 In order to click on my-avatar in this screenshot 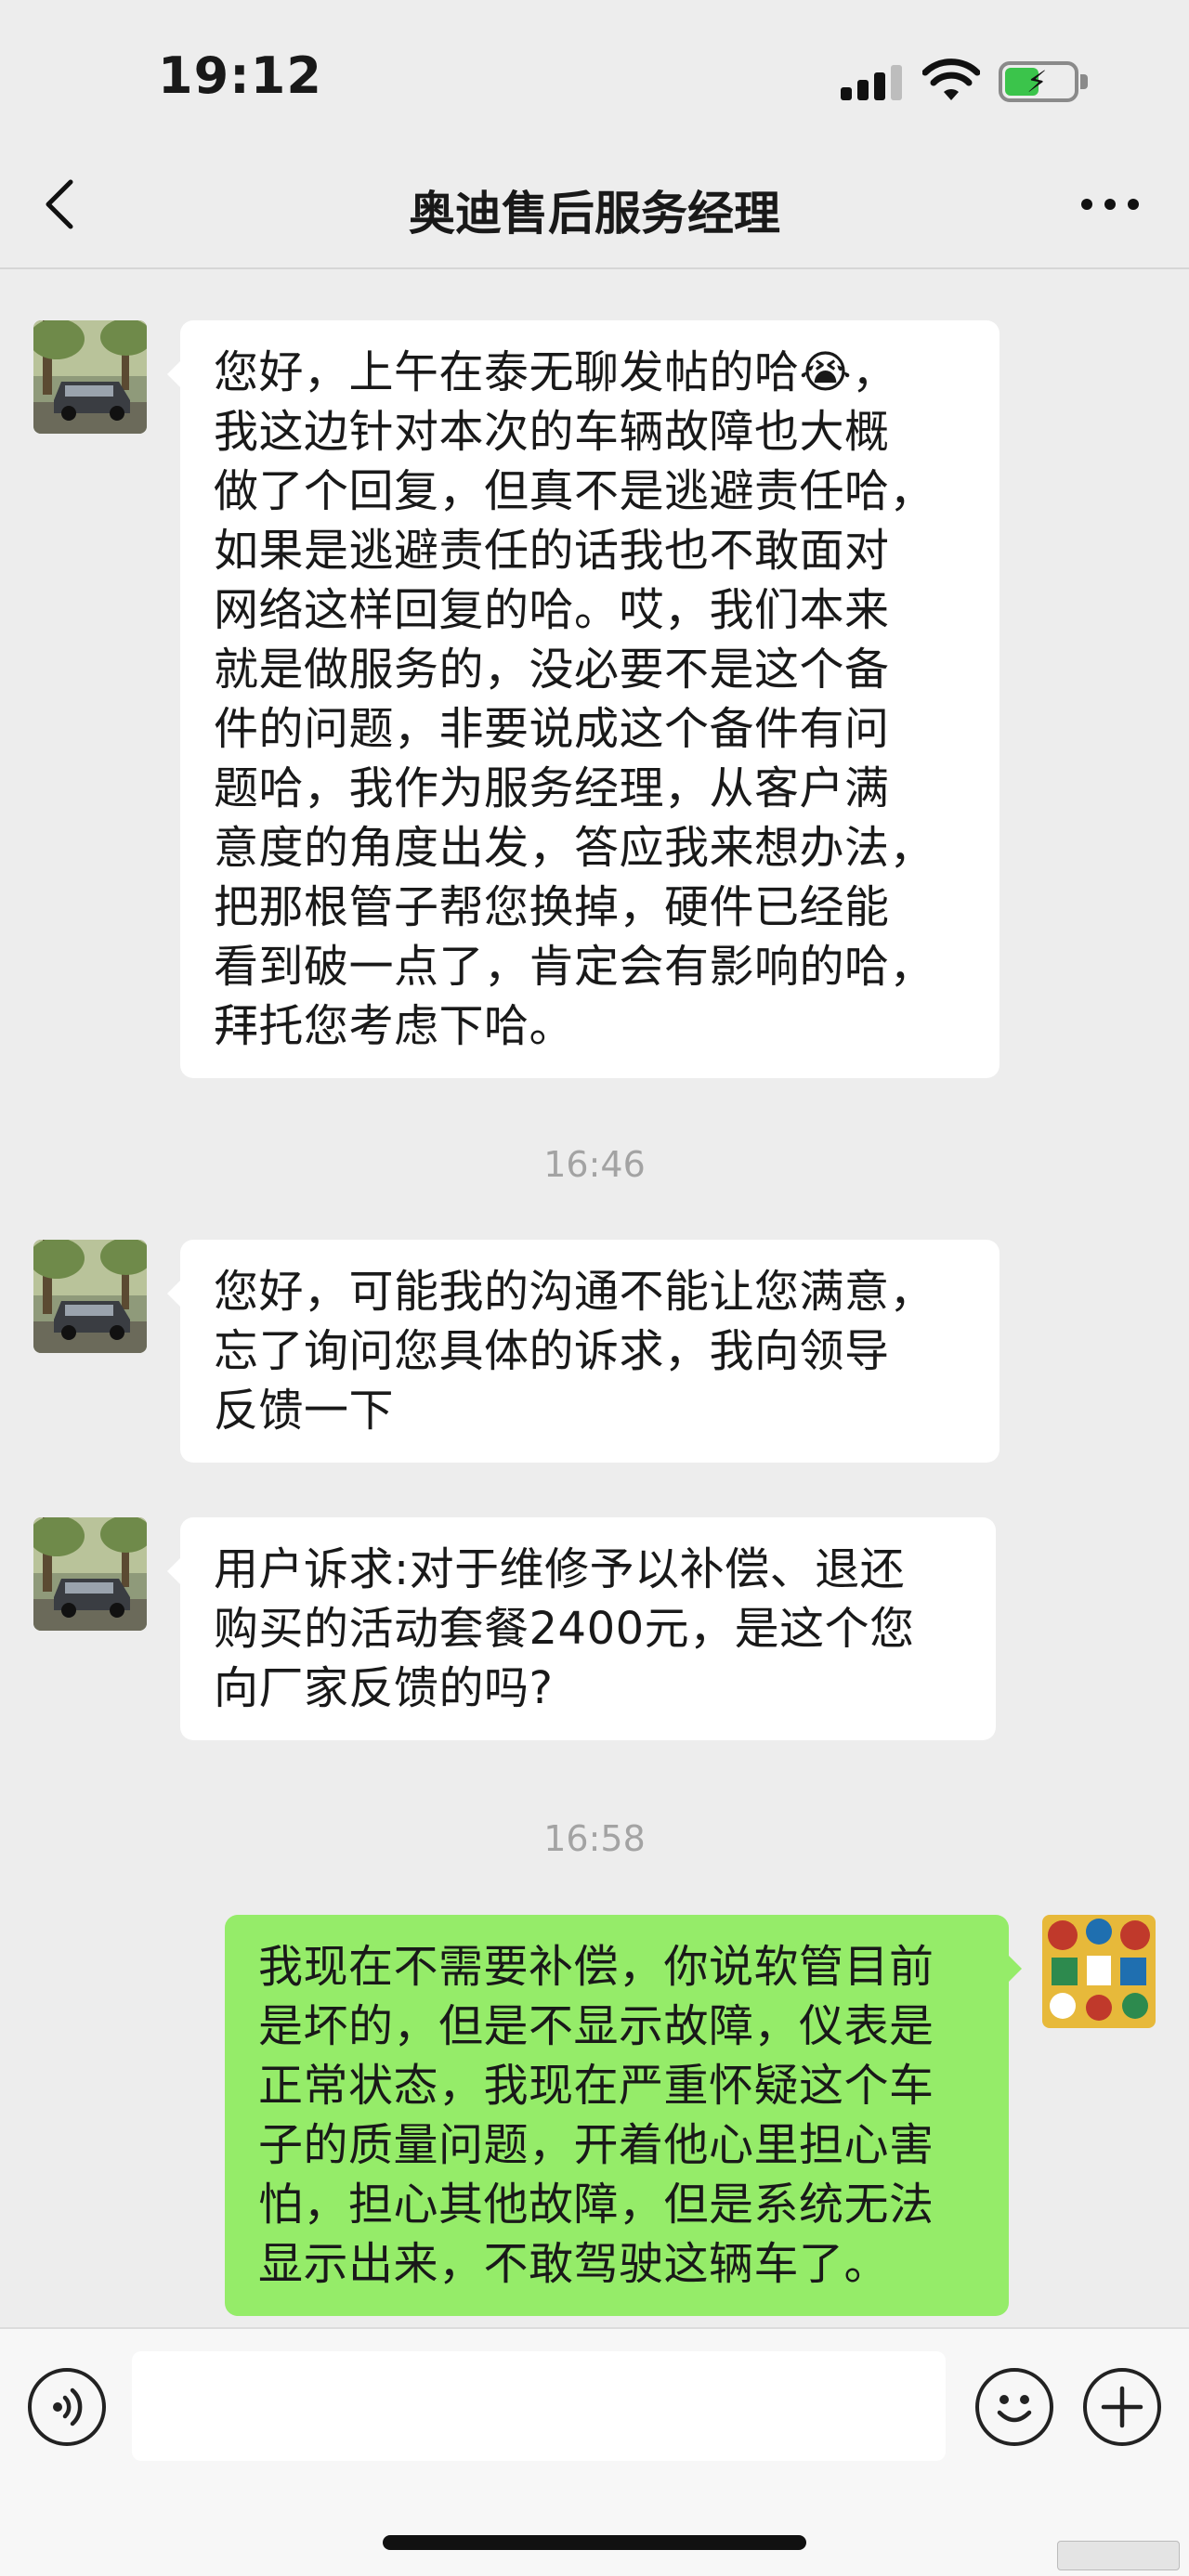, I will do `click(1099, 1972)`.